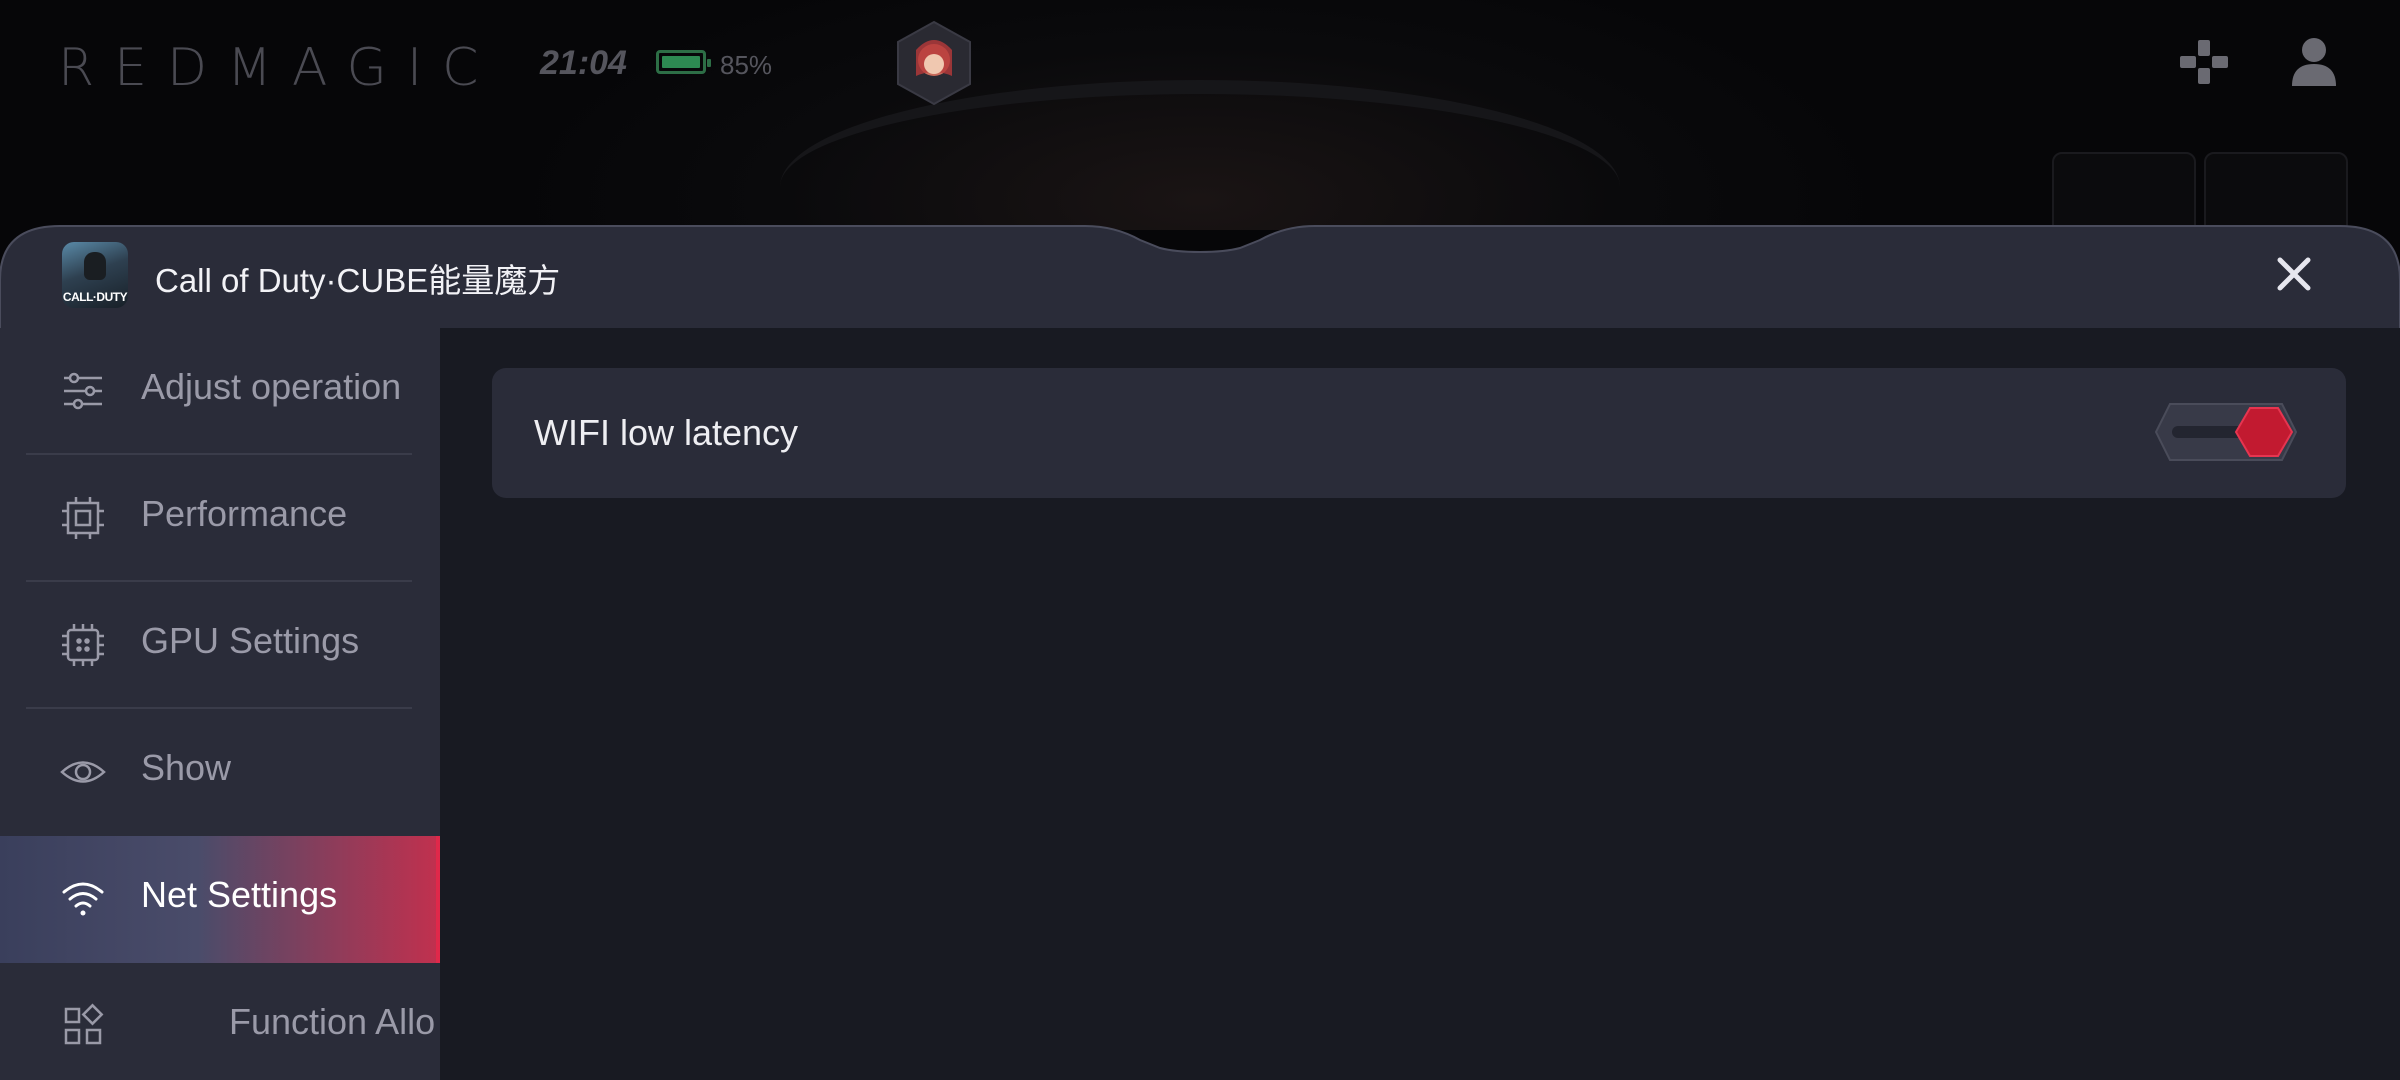 The height and width of the screenshot is (1080, 2400). Describe the element at coordinates (358, 280) in the screenshot. I see `panel-title: Call of Duty·CUBE能量魔方` at that location.